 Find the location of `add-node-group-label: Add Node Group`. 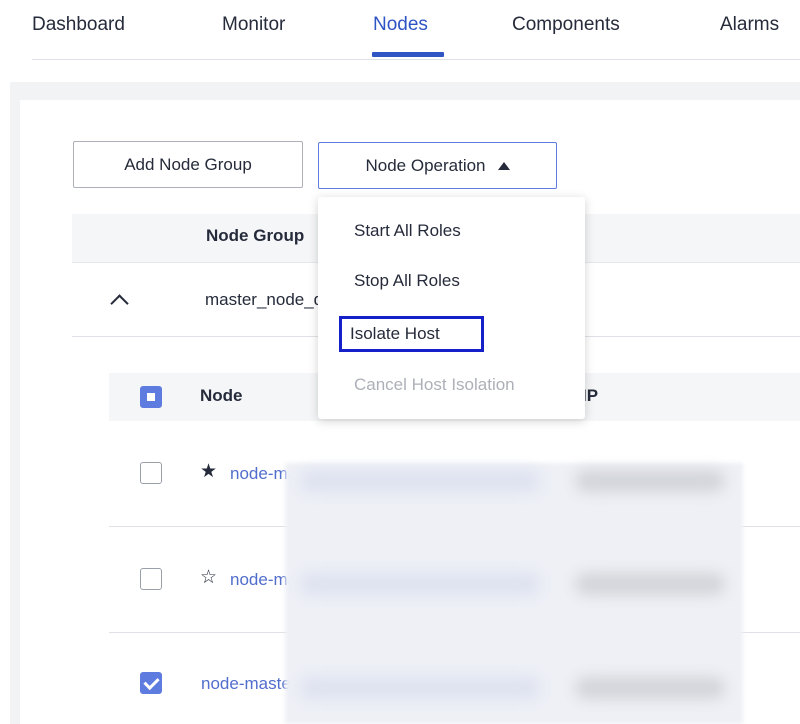

add-node-group-label: Add Node Group is located at coordinates (188, 164).